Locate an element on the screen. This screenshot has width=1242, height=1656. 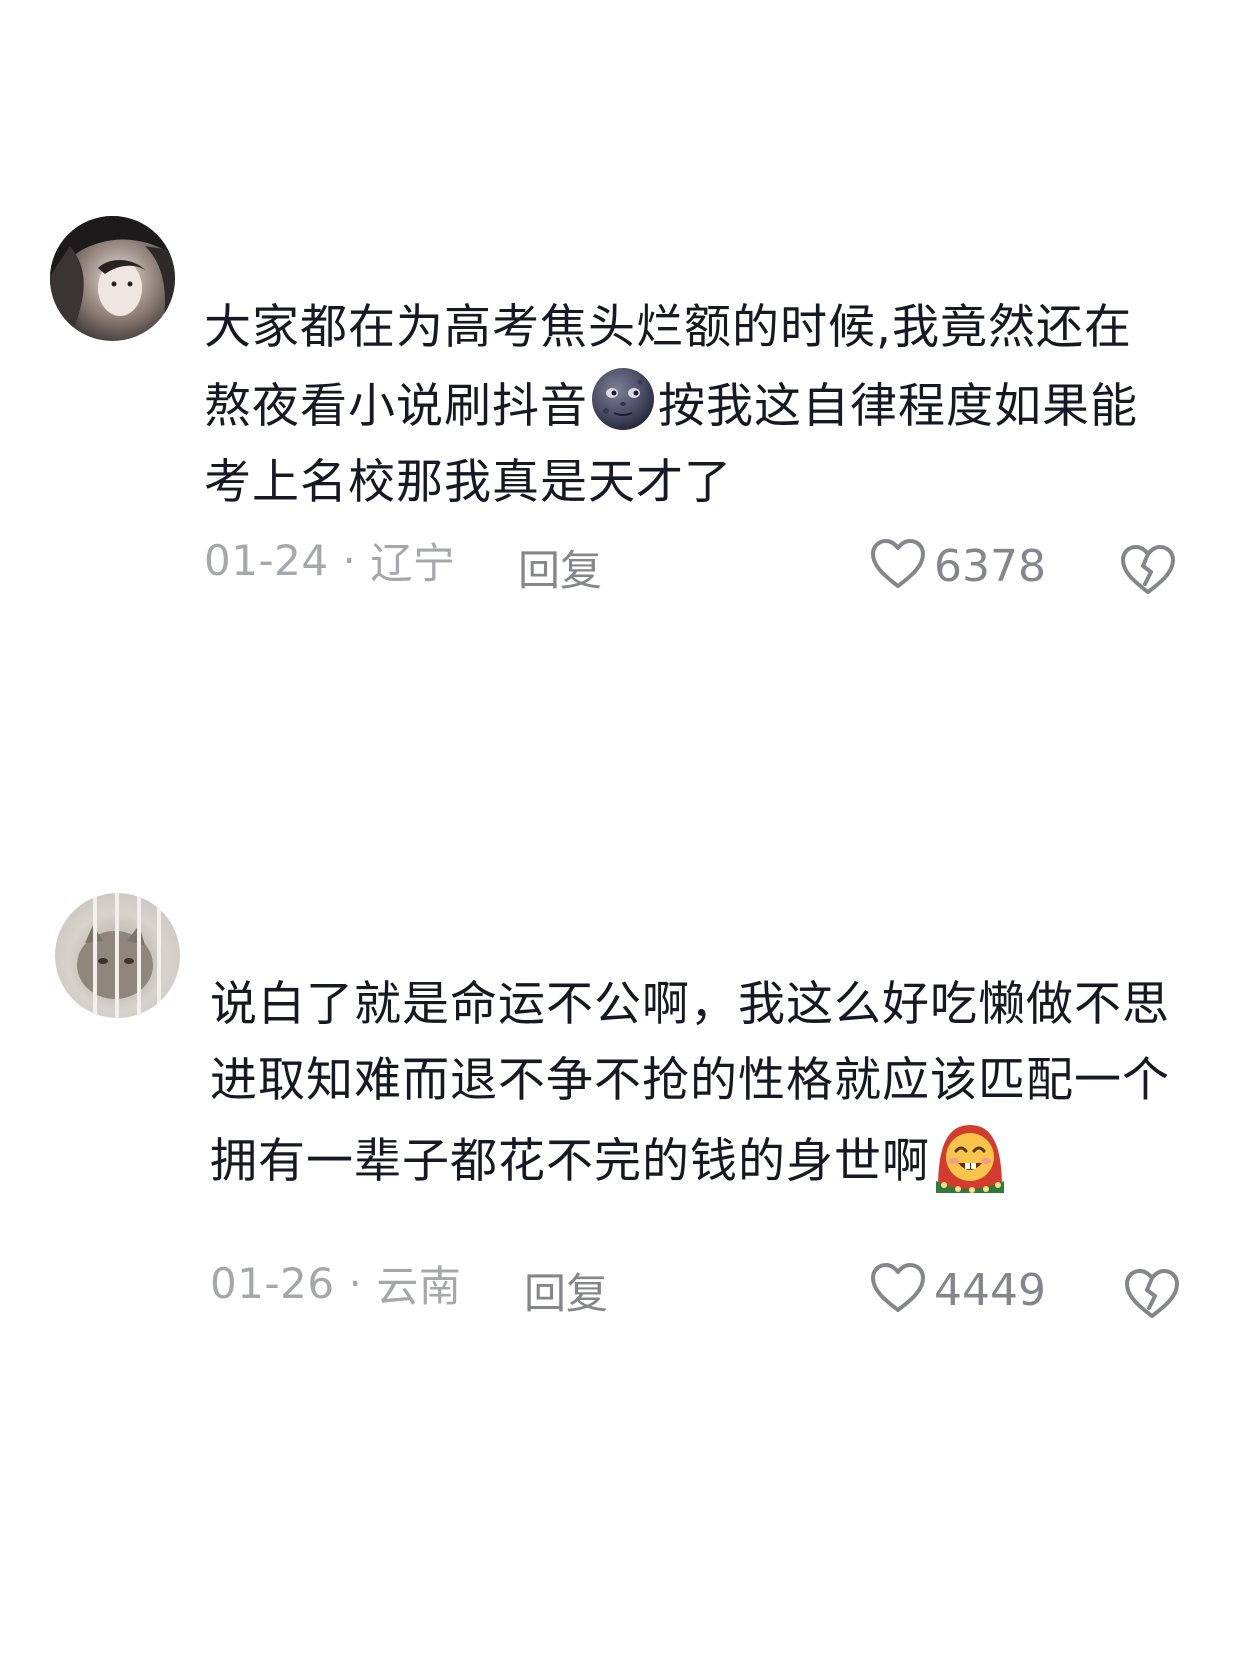
comment-location: 云南 is located at coordinates (419, 1286).